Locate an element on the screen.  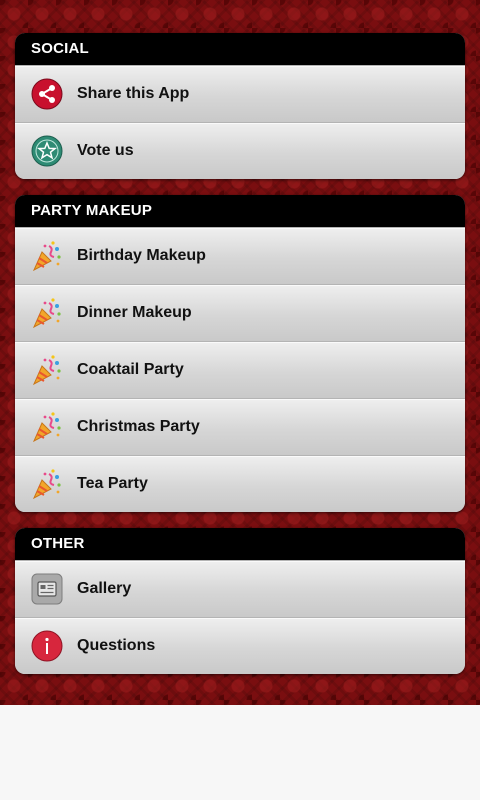
section-header: PARTY MAKEUP is located at coordinates (240, 211).